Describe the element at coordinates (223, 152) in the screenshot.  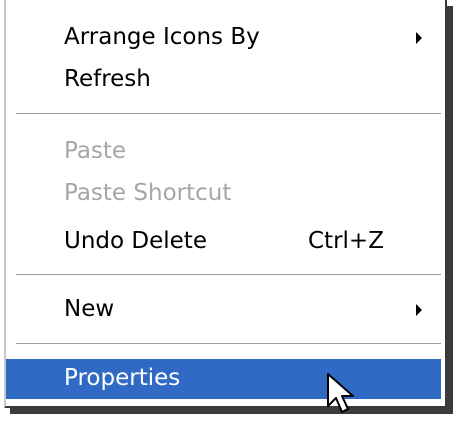
I see `menu-item-paste: Paste` at that location.